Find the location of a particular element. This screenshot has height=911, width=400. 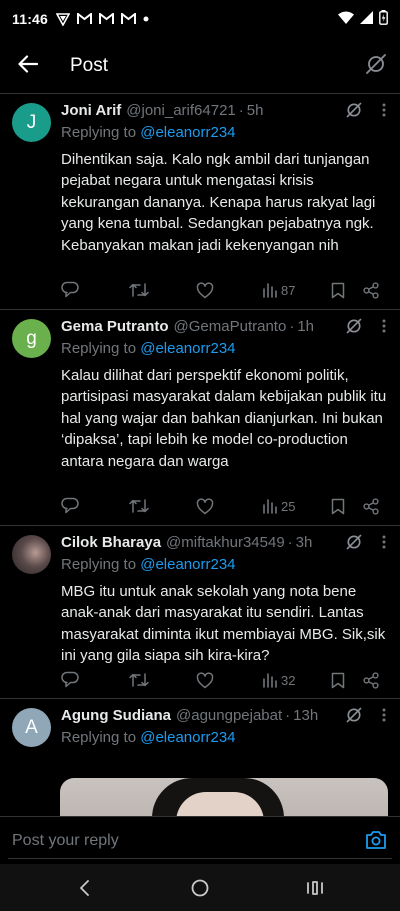

author-name: Cilok Bharaya is located at coordinates (111, 542).